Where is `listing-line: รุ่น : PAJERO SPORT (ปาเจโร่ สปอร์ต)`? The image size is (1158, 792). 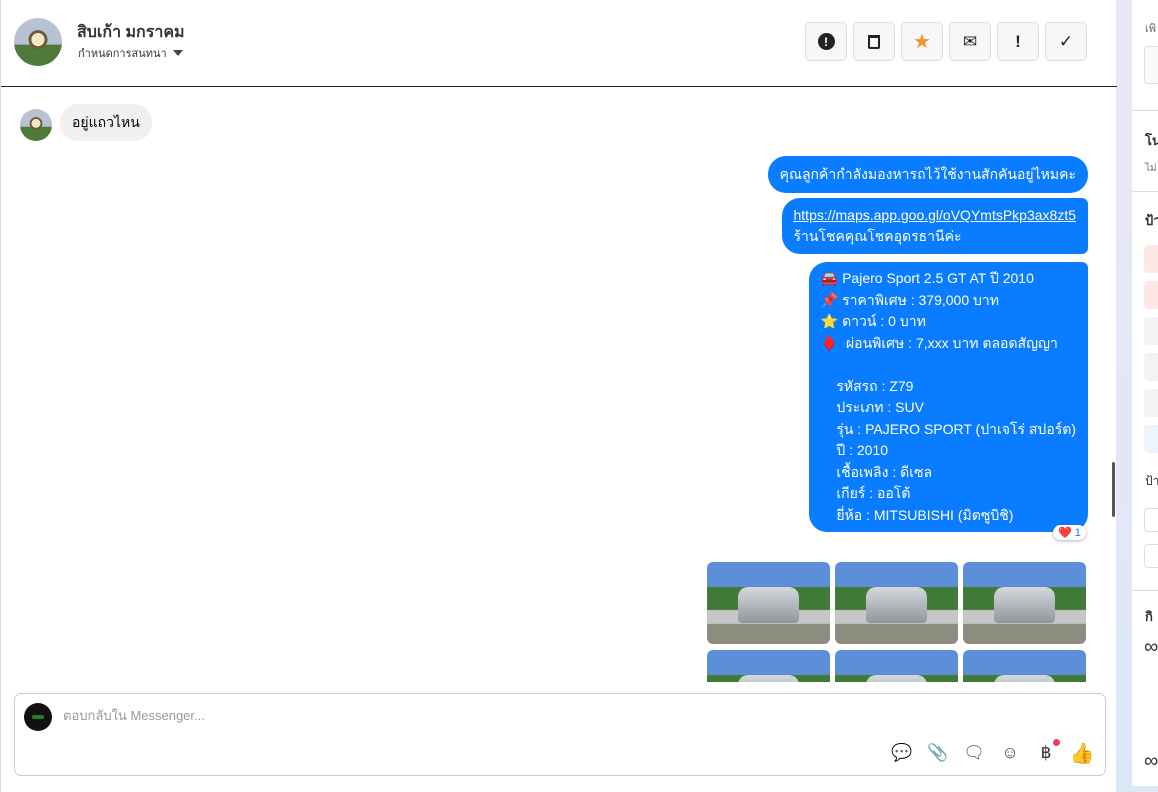
listing-line: รุ่น : PAJERO SPORT (ปาเจโร่ สปอร์ต) is located at coordinates (948, 428).